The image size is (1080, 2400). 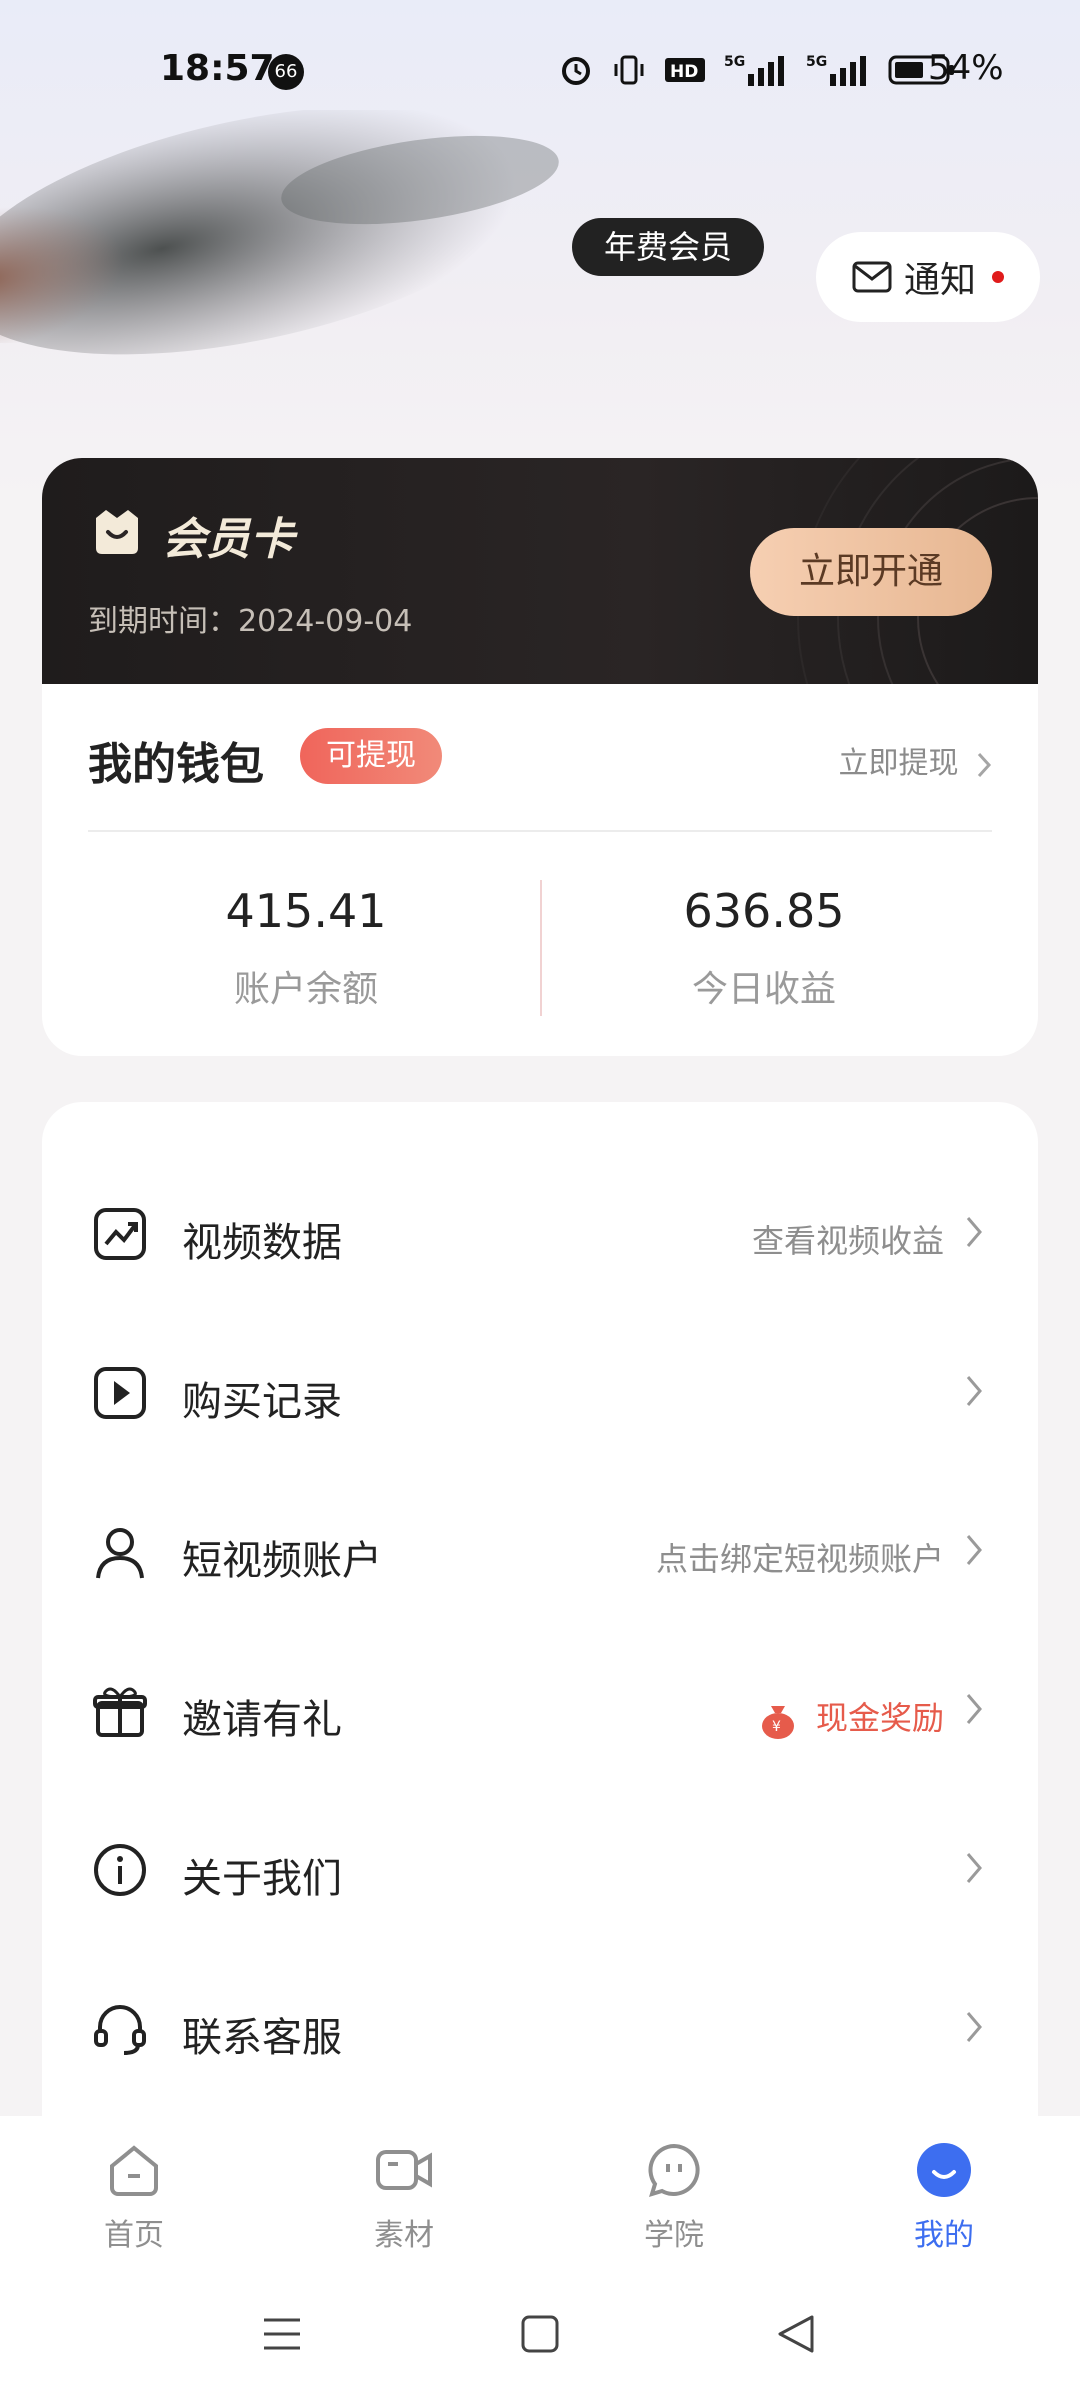 I want to click on 5g-signal-icon: 5G, so click(x=754, y=70).